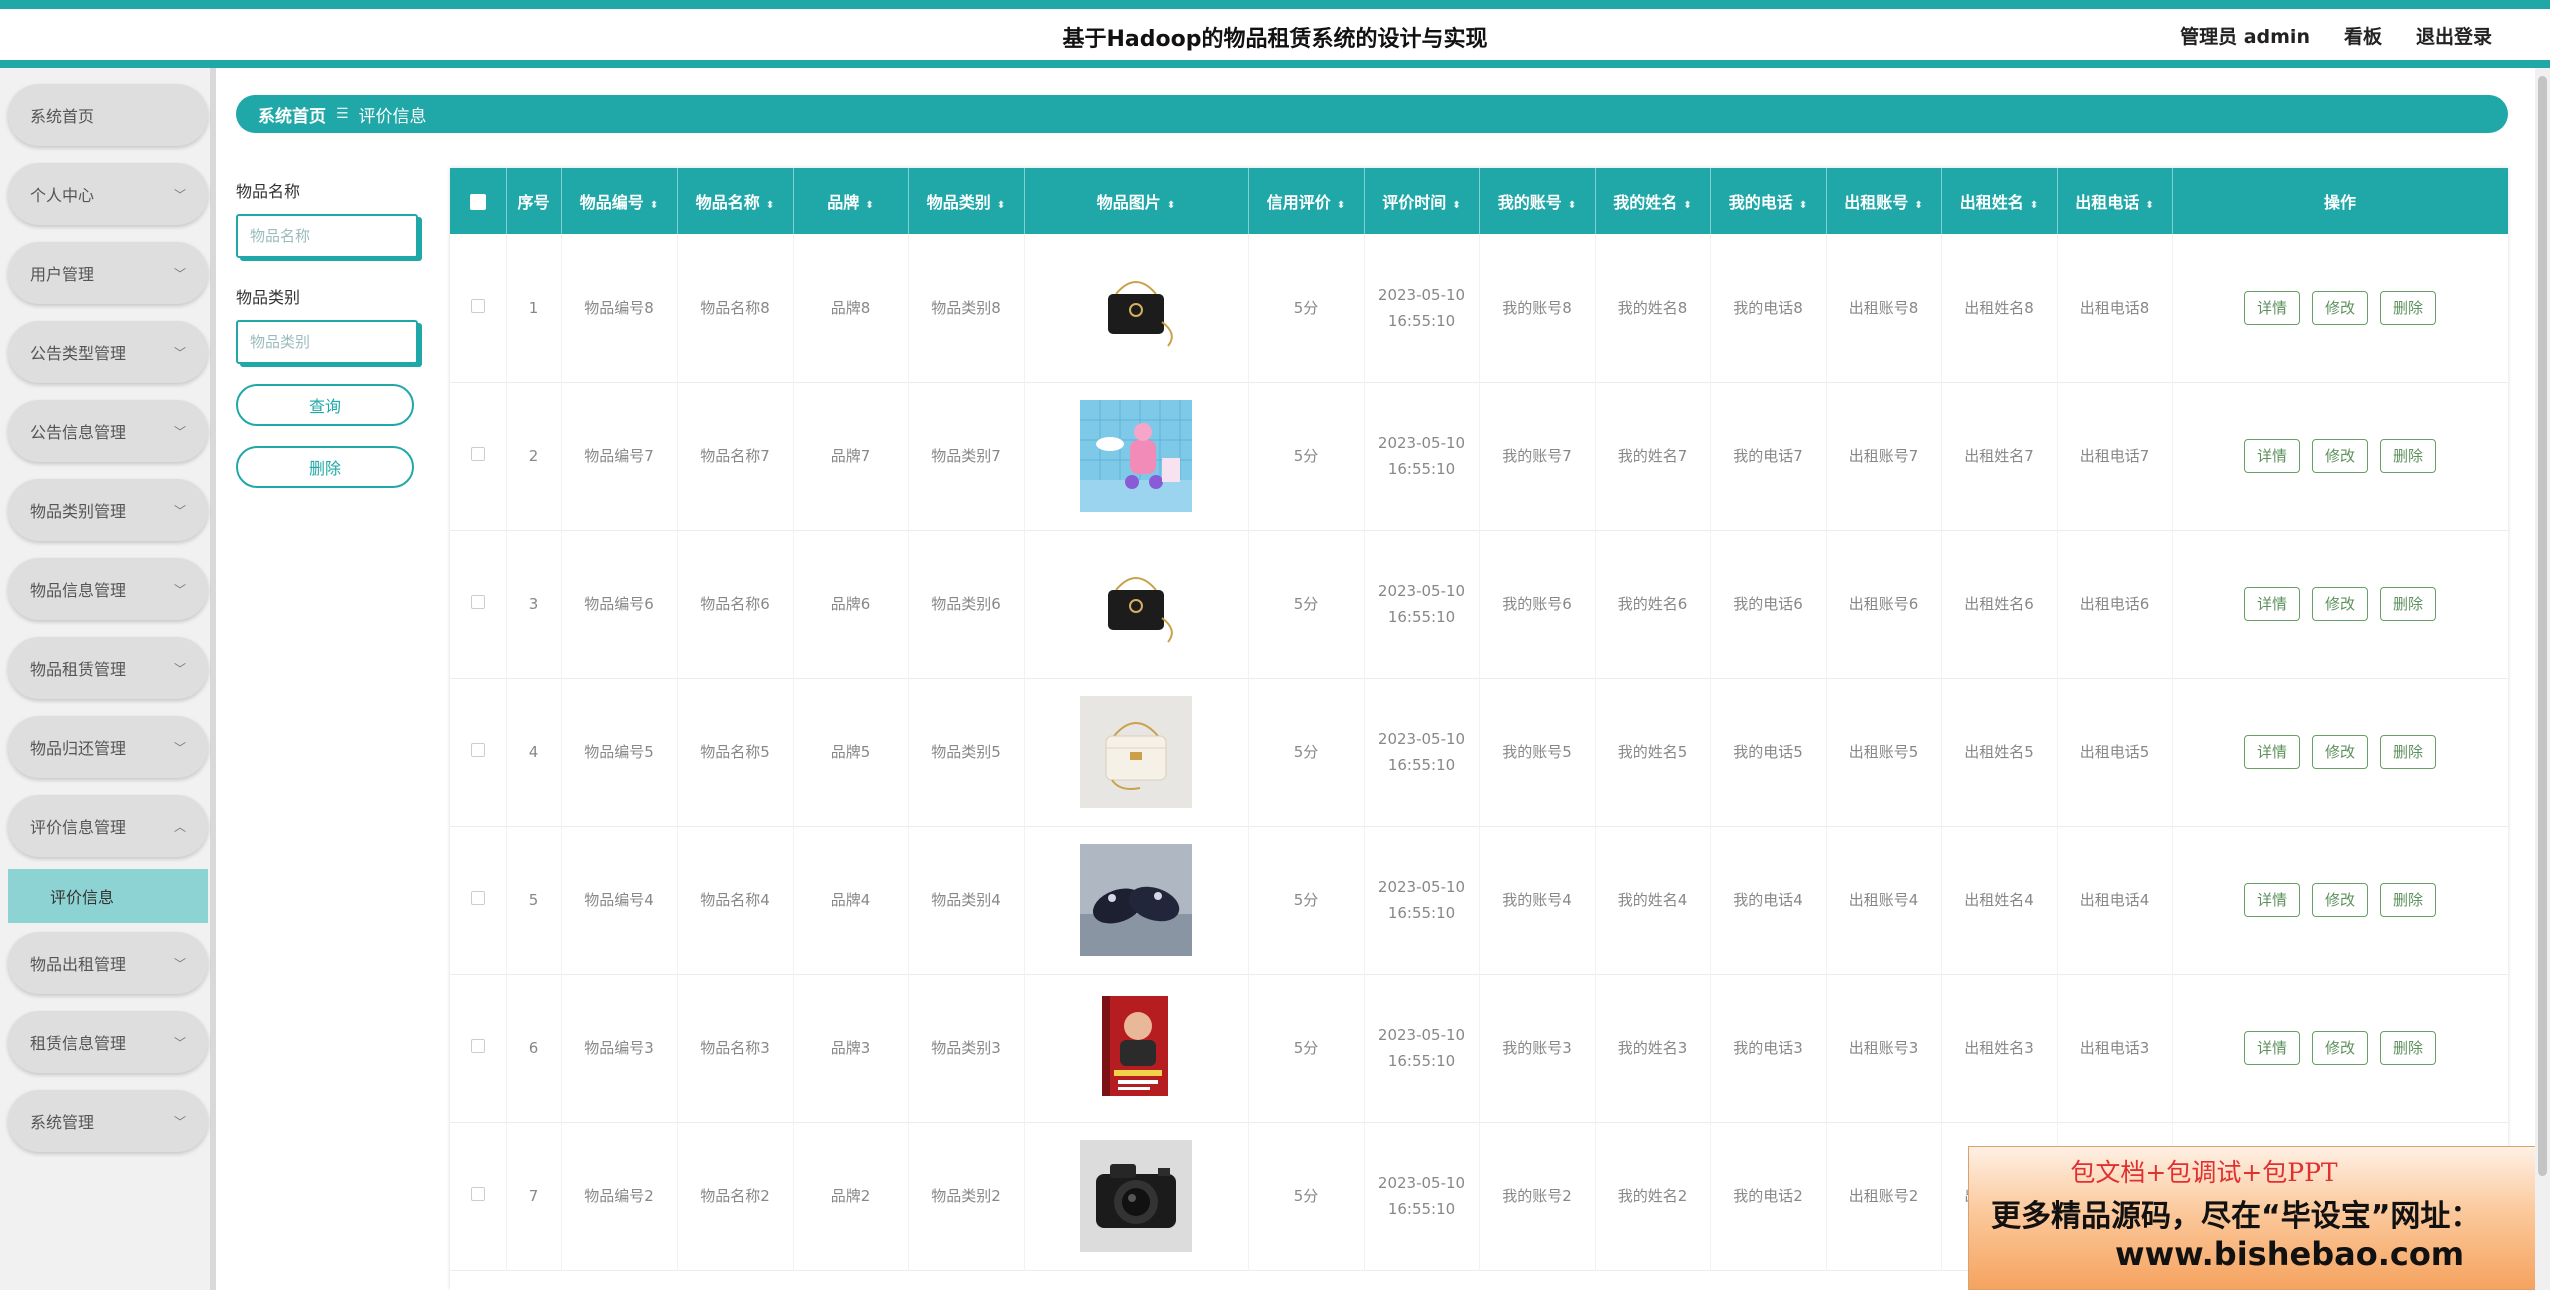 The height and width of the screenshot is (1290, 2550). Describe the element at coordinates (1768, 752) in the screenshot. I see `cell-my-phone: 我的电话5` at that location.